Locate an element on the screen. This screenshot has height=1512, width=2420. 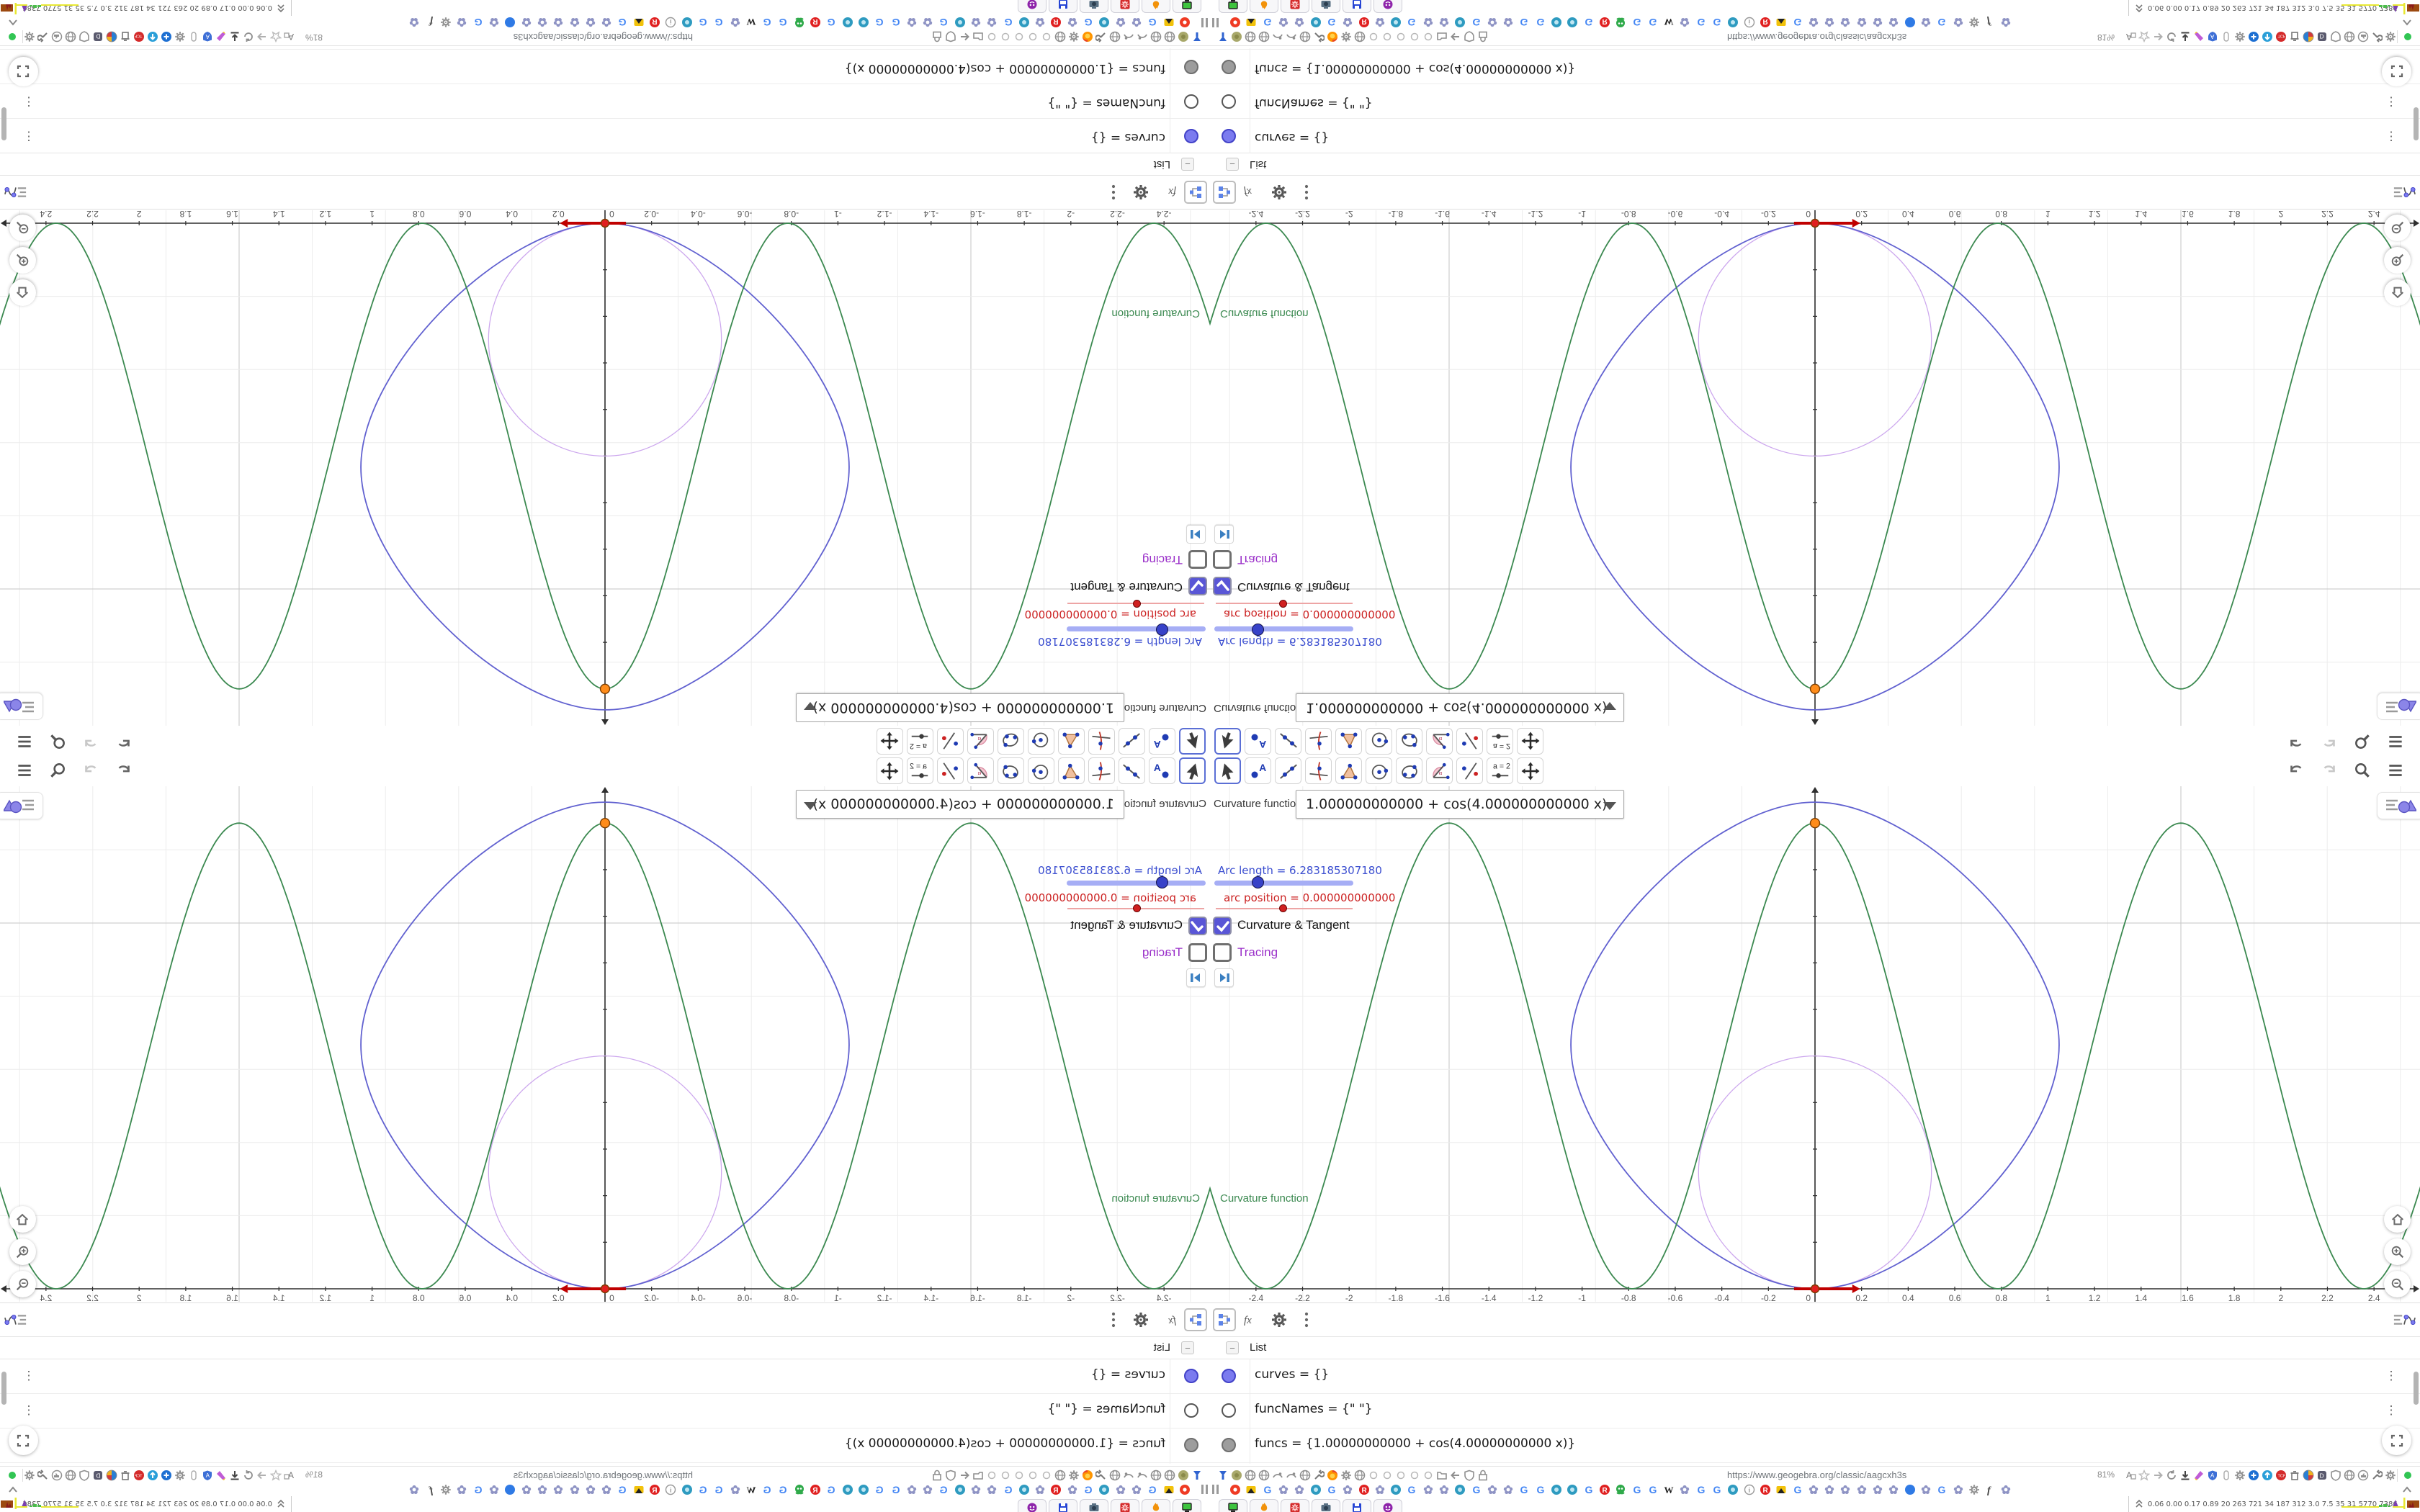
download-icon is located at coordinates (235, 36).